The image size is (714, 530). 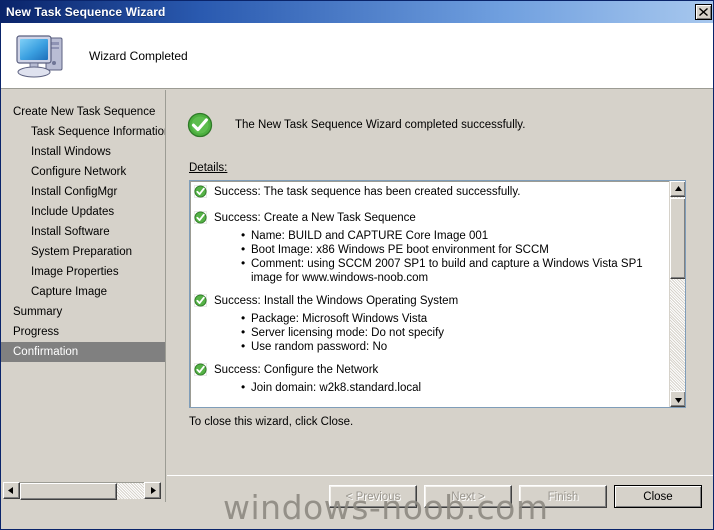 I want to click on close-x-icon, so click(x=703, y=12).